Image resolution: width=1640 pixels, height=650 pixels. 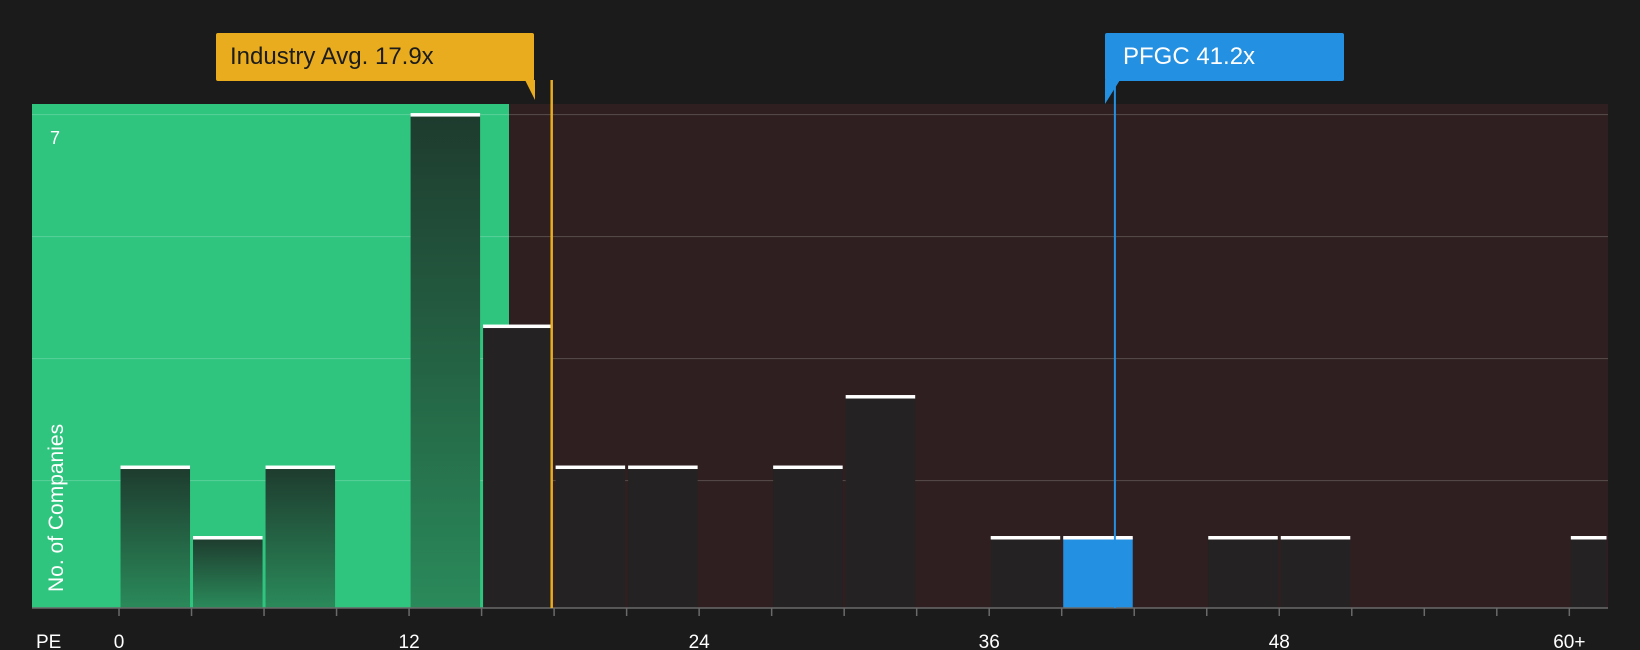 I want to click on company-bar, so click(x=1098, y=572).